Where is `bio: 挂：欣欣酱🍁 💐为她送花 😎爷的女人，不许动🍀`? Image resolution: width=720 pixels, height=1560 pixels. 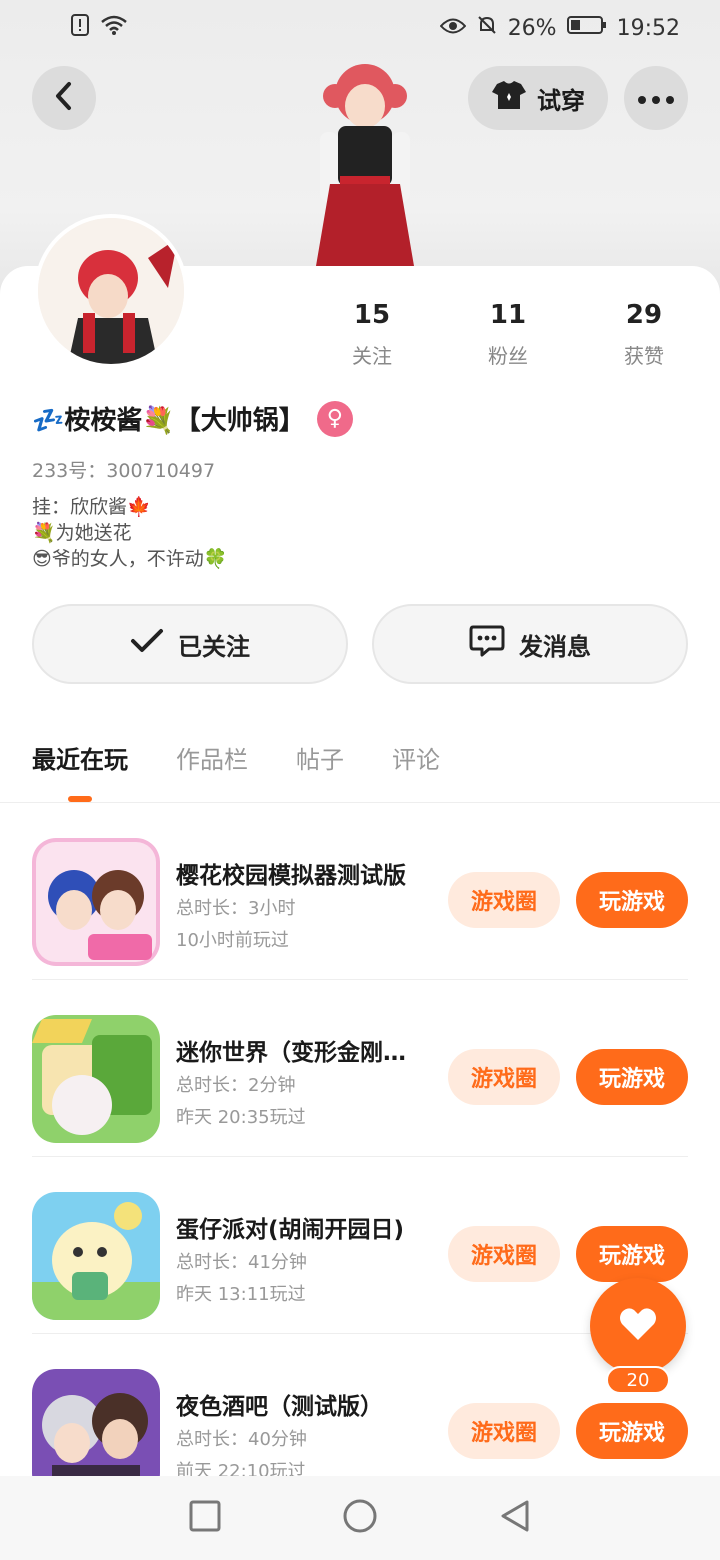
bio: 挂：欣欣酱🍁 💐为她送花 😎爷的女人，不许动🍀 is located at coordinates (129, 533).